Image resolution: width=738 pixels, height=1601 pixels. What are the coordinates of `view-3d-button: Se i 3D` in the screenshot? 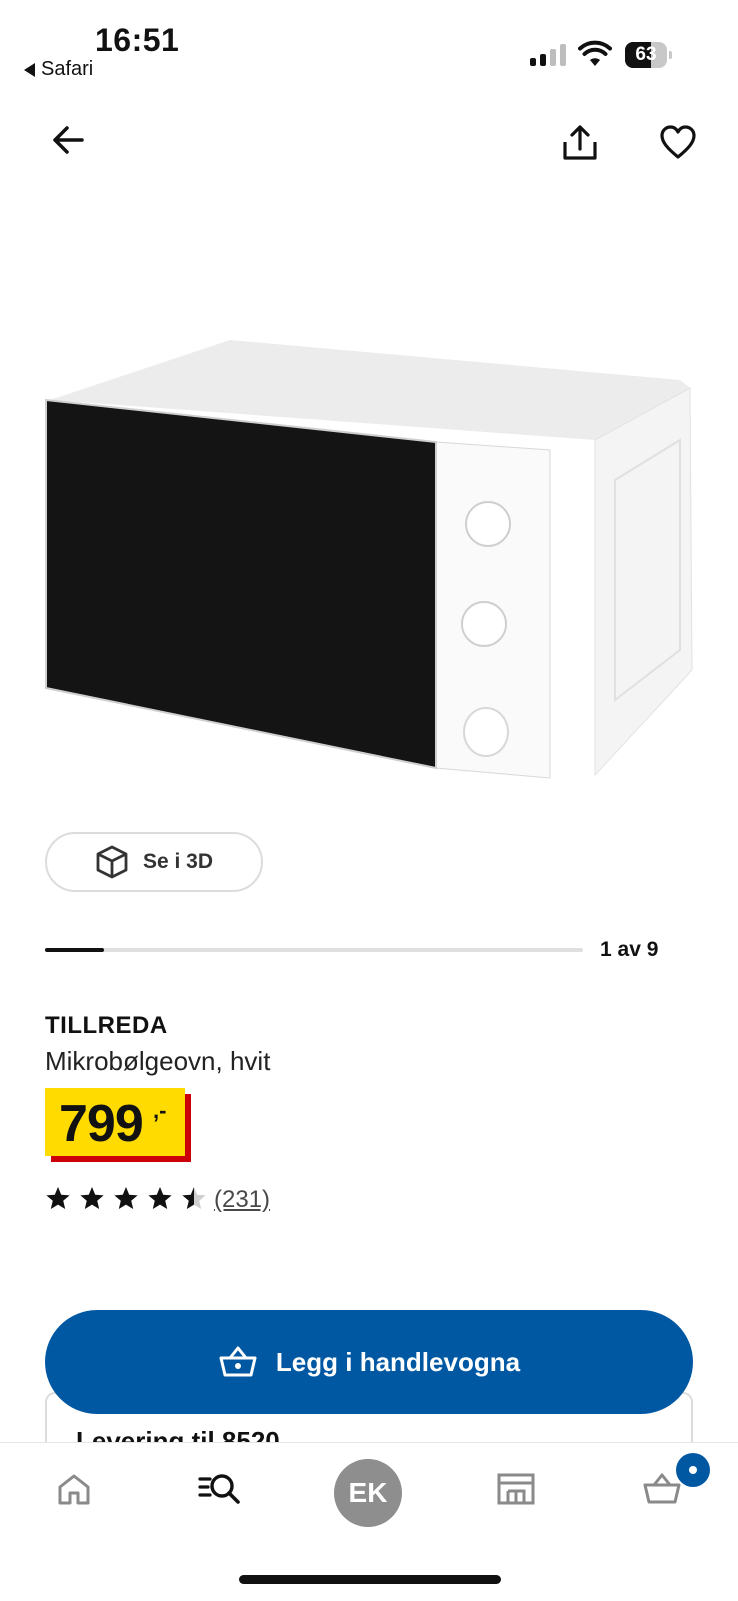 It's located at (154, 862).